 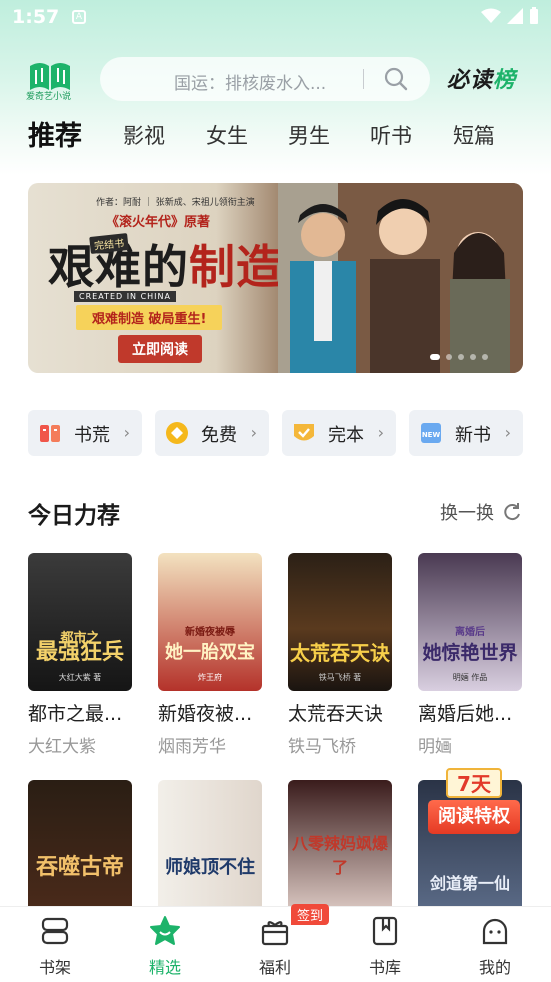 I want to click on refresh-button: 换一换, so click(x=481, y=512).